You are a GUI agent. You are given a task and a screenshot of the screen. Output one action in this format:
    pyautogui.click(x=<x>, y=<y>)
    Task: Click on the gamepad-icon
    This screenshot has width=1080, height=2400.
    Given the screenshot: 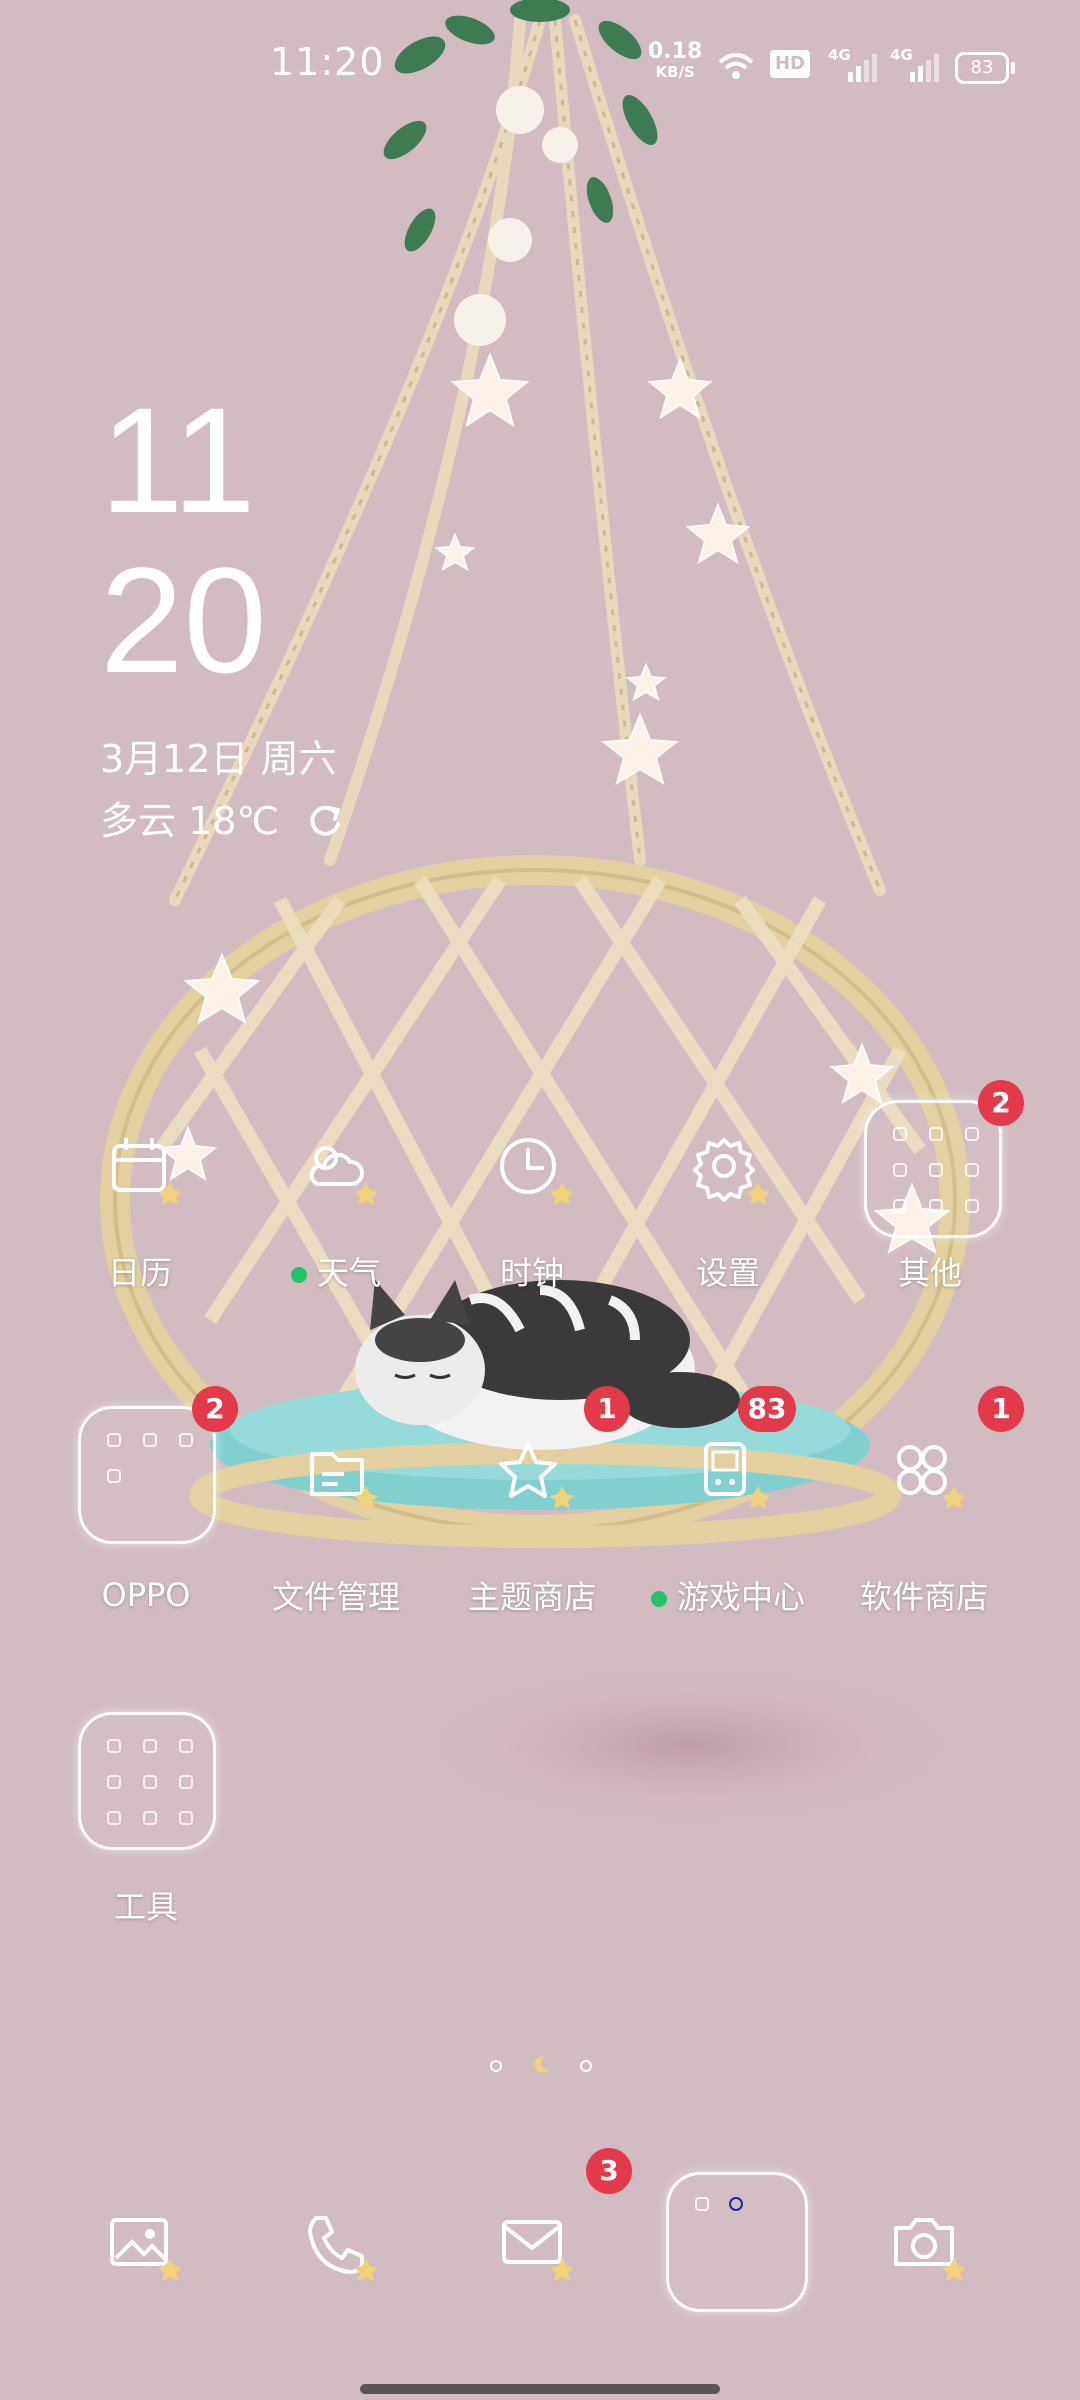 What is the action you would take?
    pyautogui.click(x=737, y=1475)
    